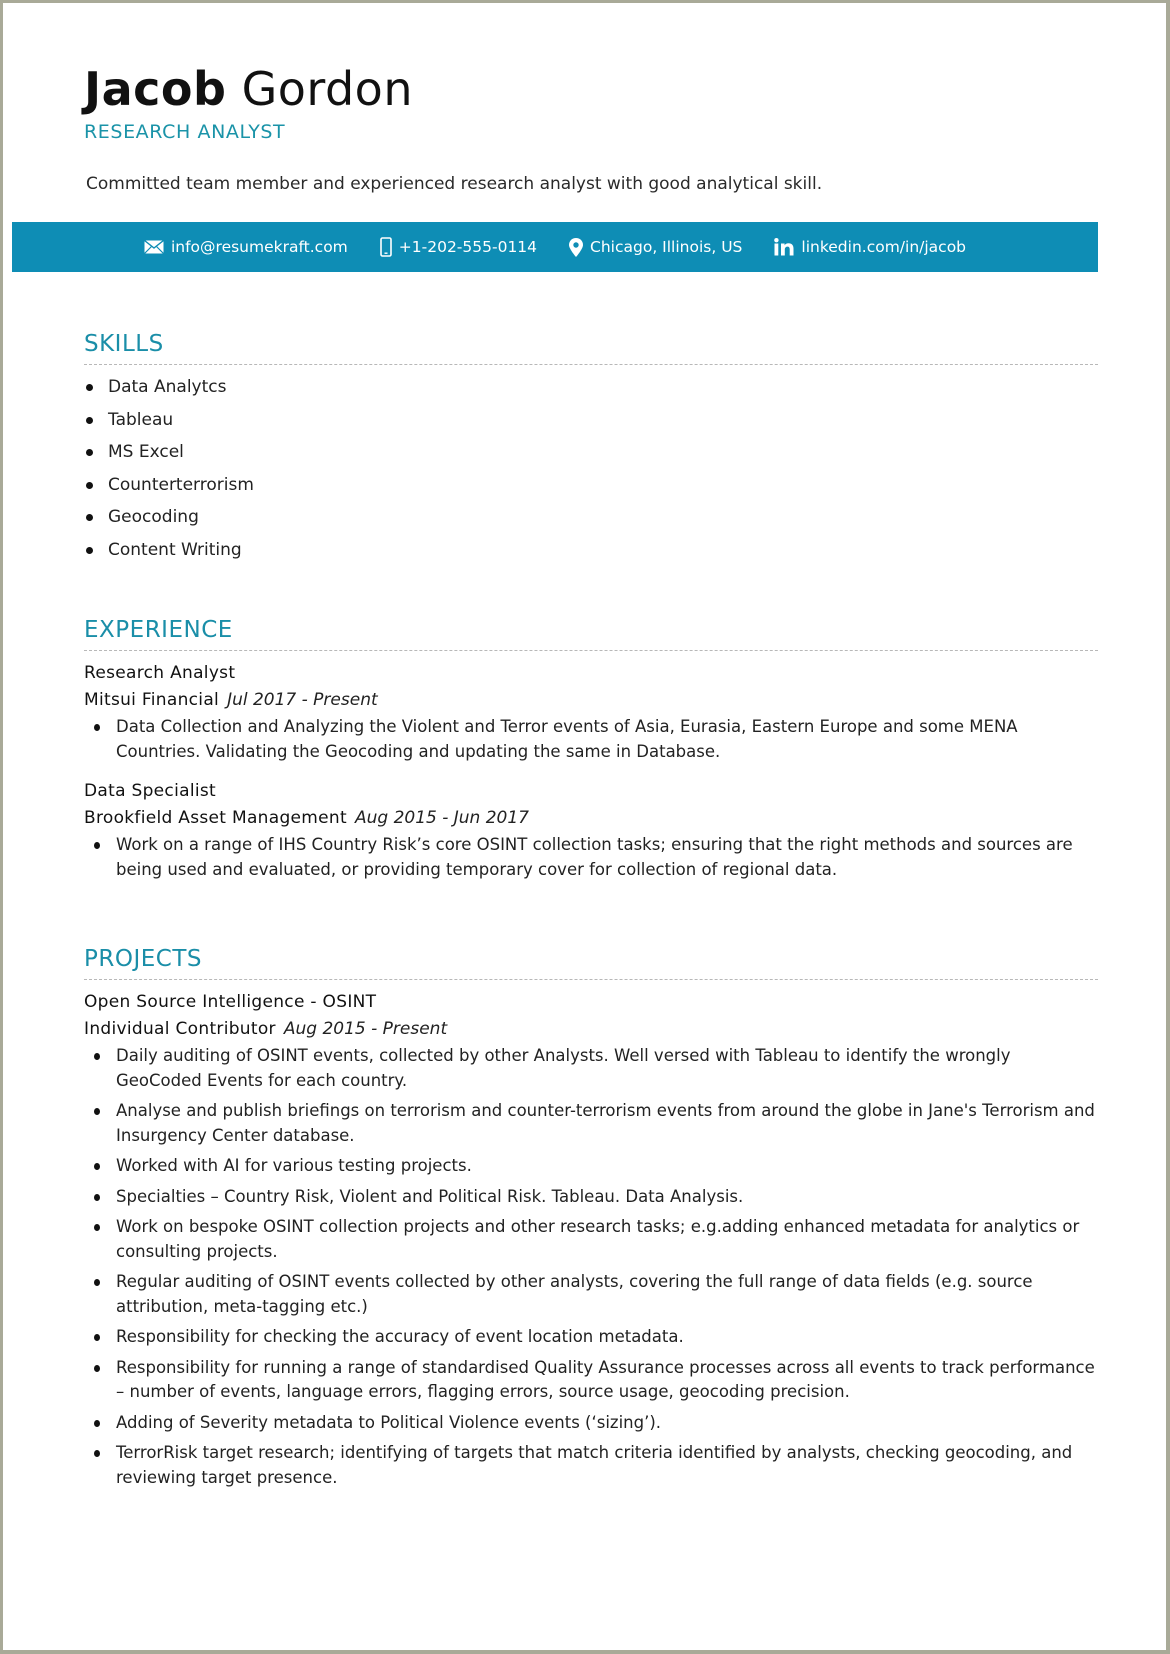 This screenshot has width=1170, height=1654. What do you see at coordinates (576, 247) in the screenshot?
I see `map-pin-icon` at bounding box center [576, 247].